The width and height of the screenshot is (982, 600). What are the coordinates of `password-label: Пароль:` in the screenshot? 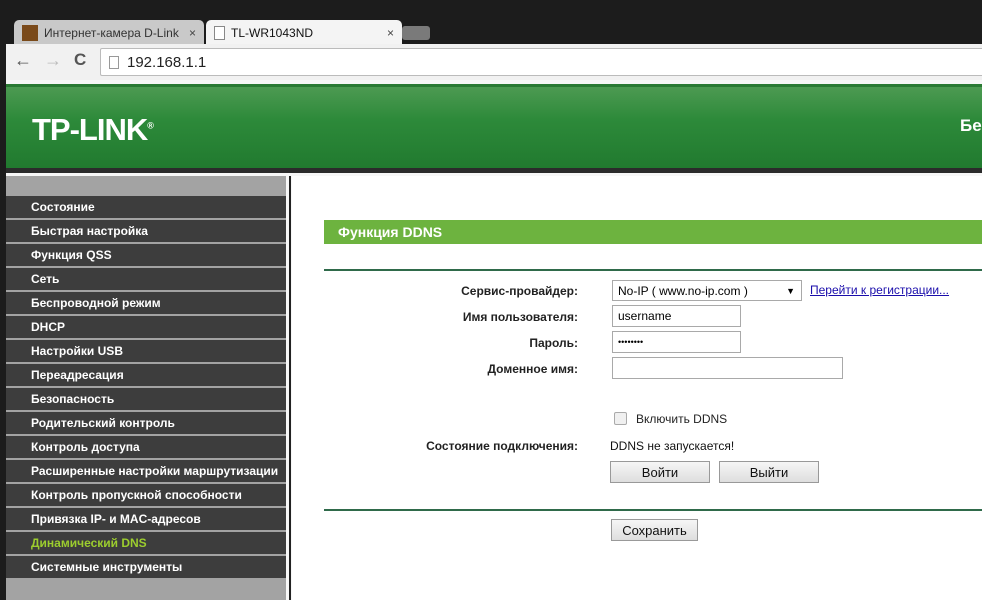 It's located at (553, 343).